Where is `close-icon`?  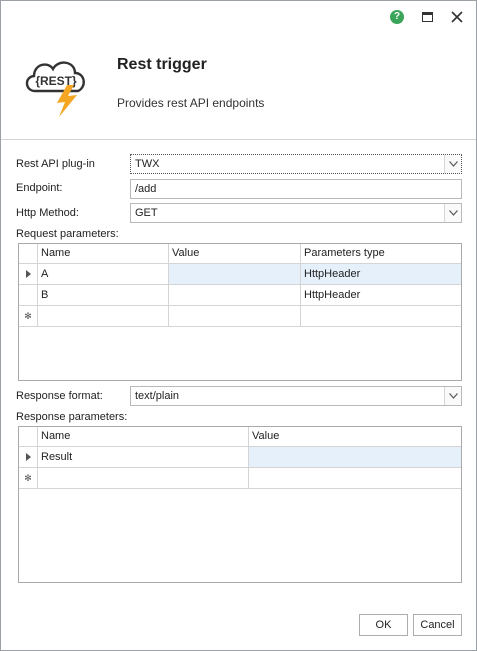 close-icon is located at coordinates (457, 17).